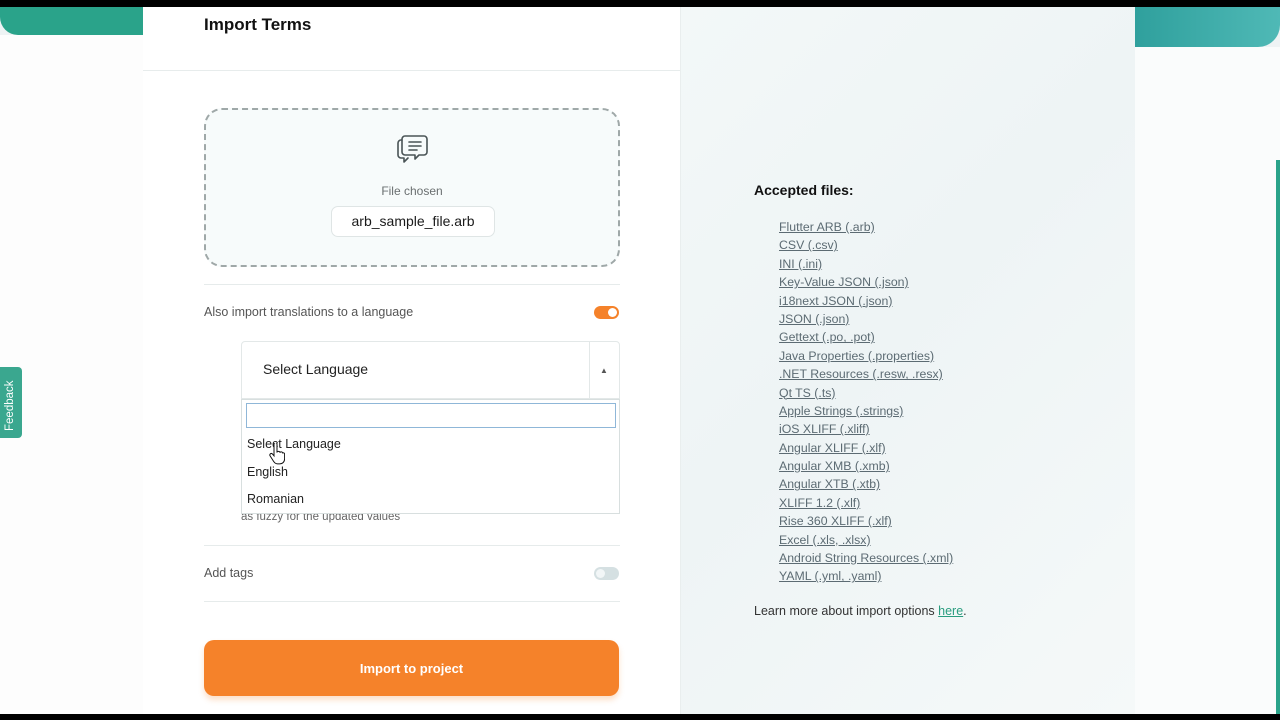 This screenshot has height=720, width=1280. Describe the element at coordinates (412, 149) in the screenshot. I see `document-chat-icon` at that location.